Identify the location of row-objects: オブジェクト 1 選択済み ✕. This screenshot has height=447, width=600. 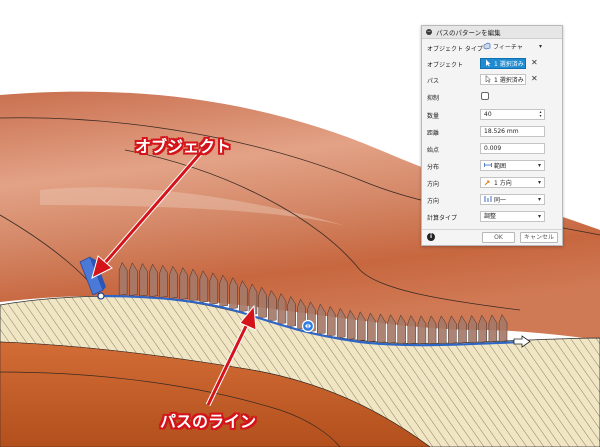
(492, 64).